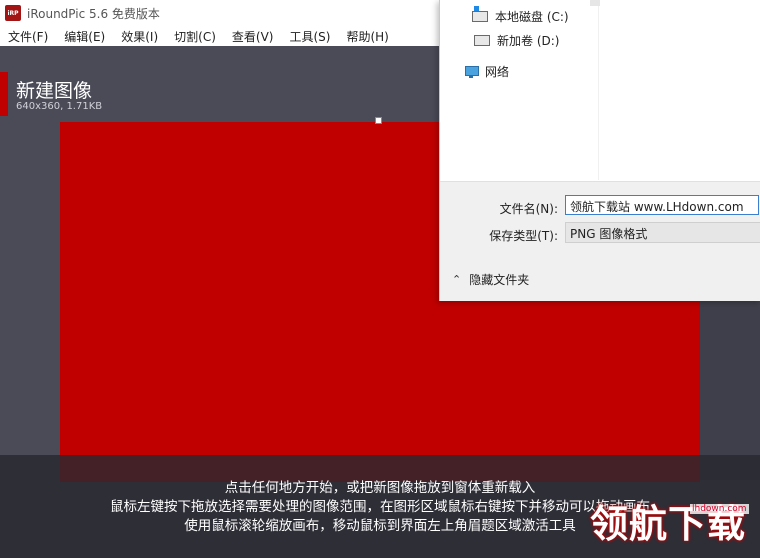  What do you see at coordinates (309, 36) in the screenshot?
I see `menu-tools: 工具(S)` at bounding box center [309, 36].